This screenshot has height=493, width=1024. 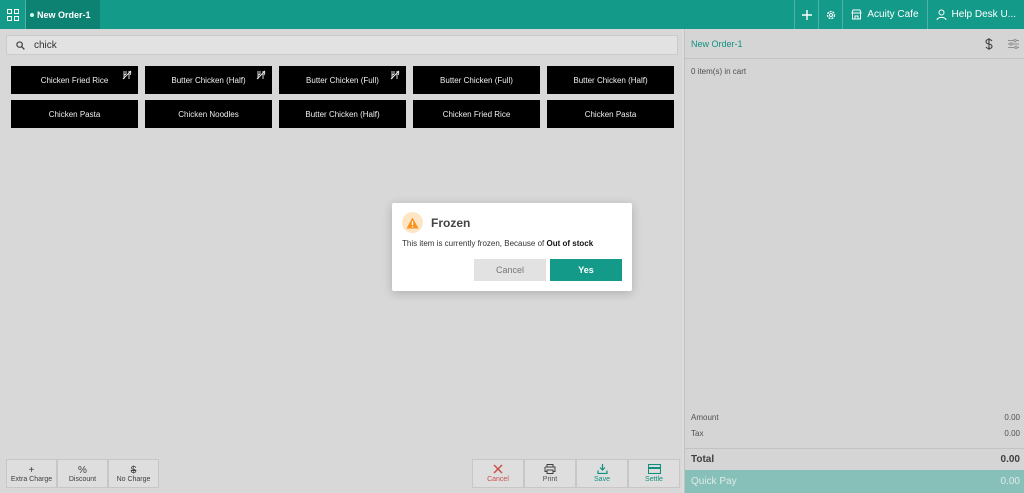 I want to click on cancel-button: Cancel, so click(x=510, y=270).